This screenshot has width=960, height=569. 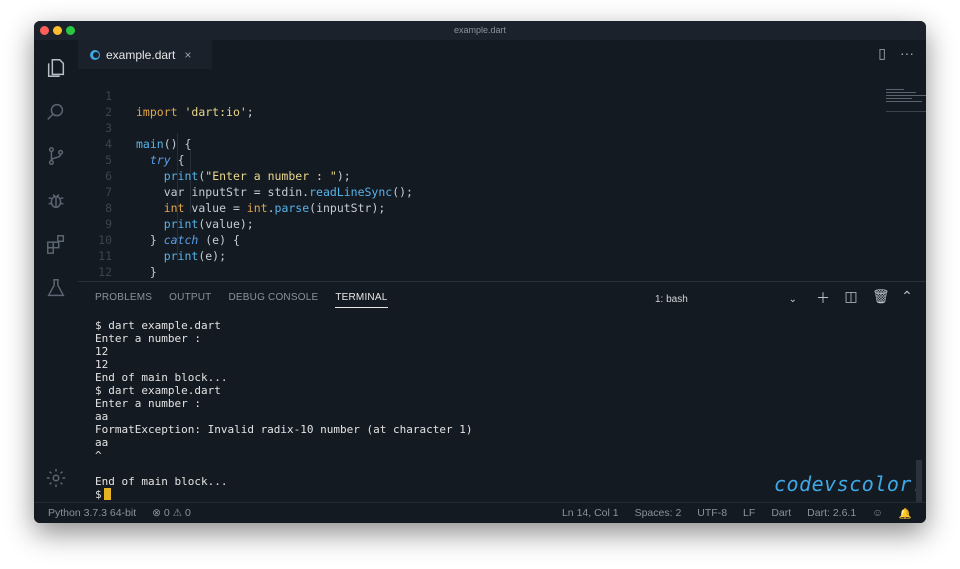 I want to click on end-of-line: LF, so click(x=749, y=513).